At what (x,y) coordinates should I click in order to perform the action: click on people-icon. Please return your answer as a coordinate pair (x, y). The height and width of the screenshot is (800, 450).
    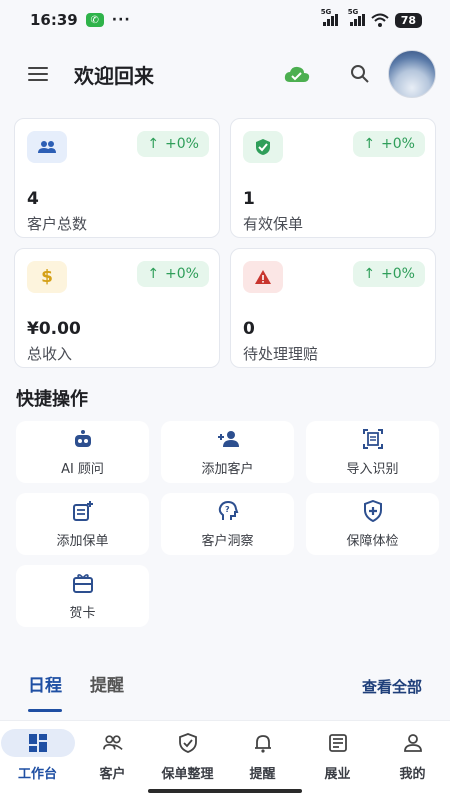
    Looking at the image, I should click on (47, 147).